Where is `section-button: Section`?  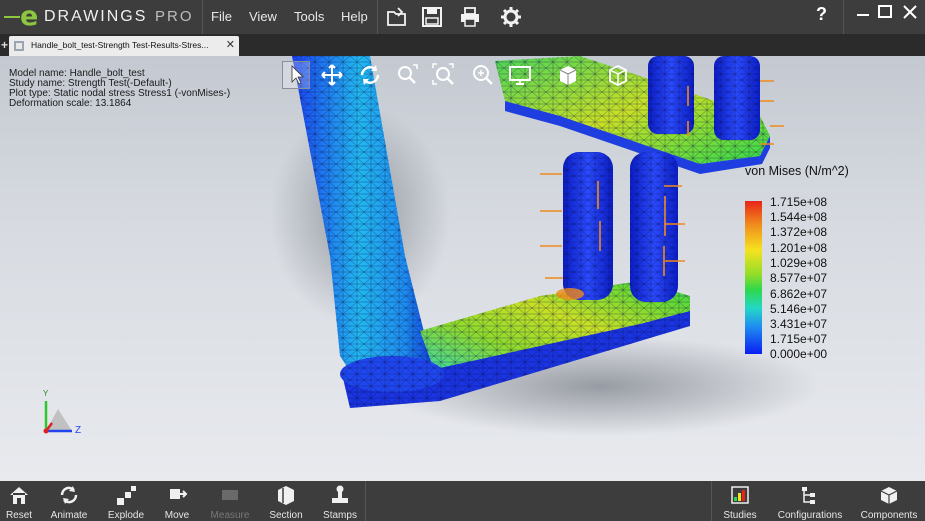 section-button: Section is located at coordinates (286, 501).